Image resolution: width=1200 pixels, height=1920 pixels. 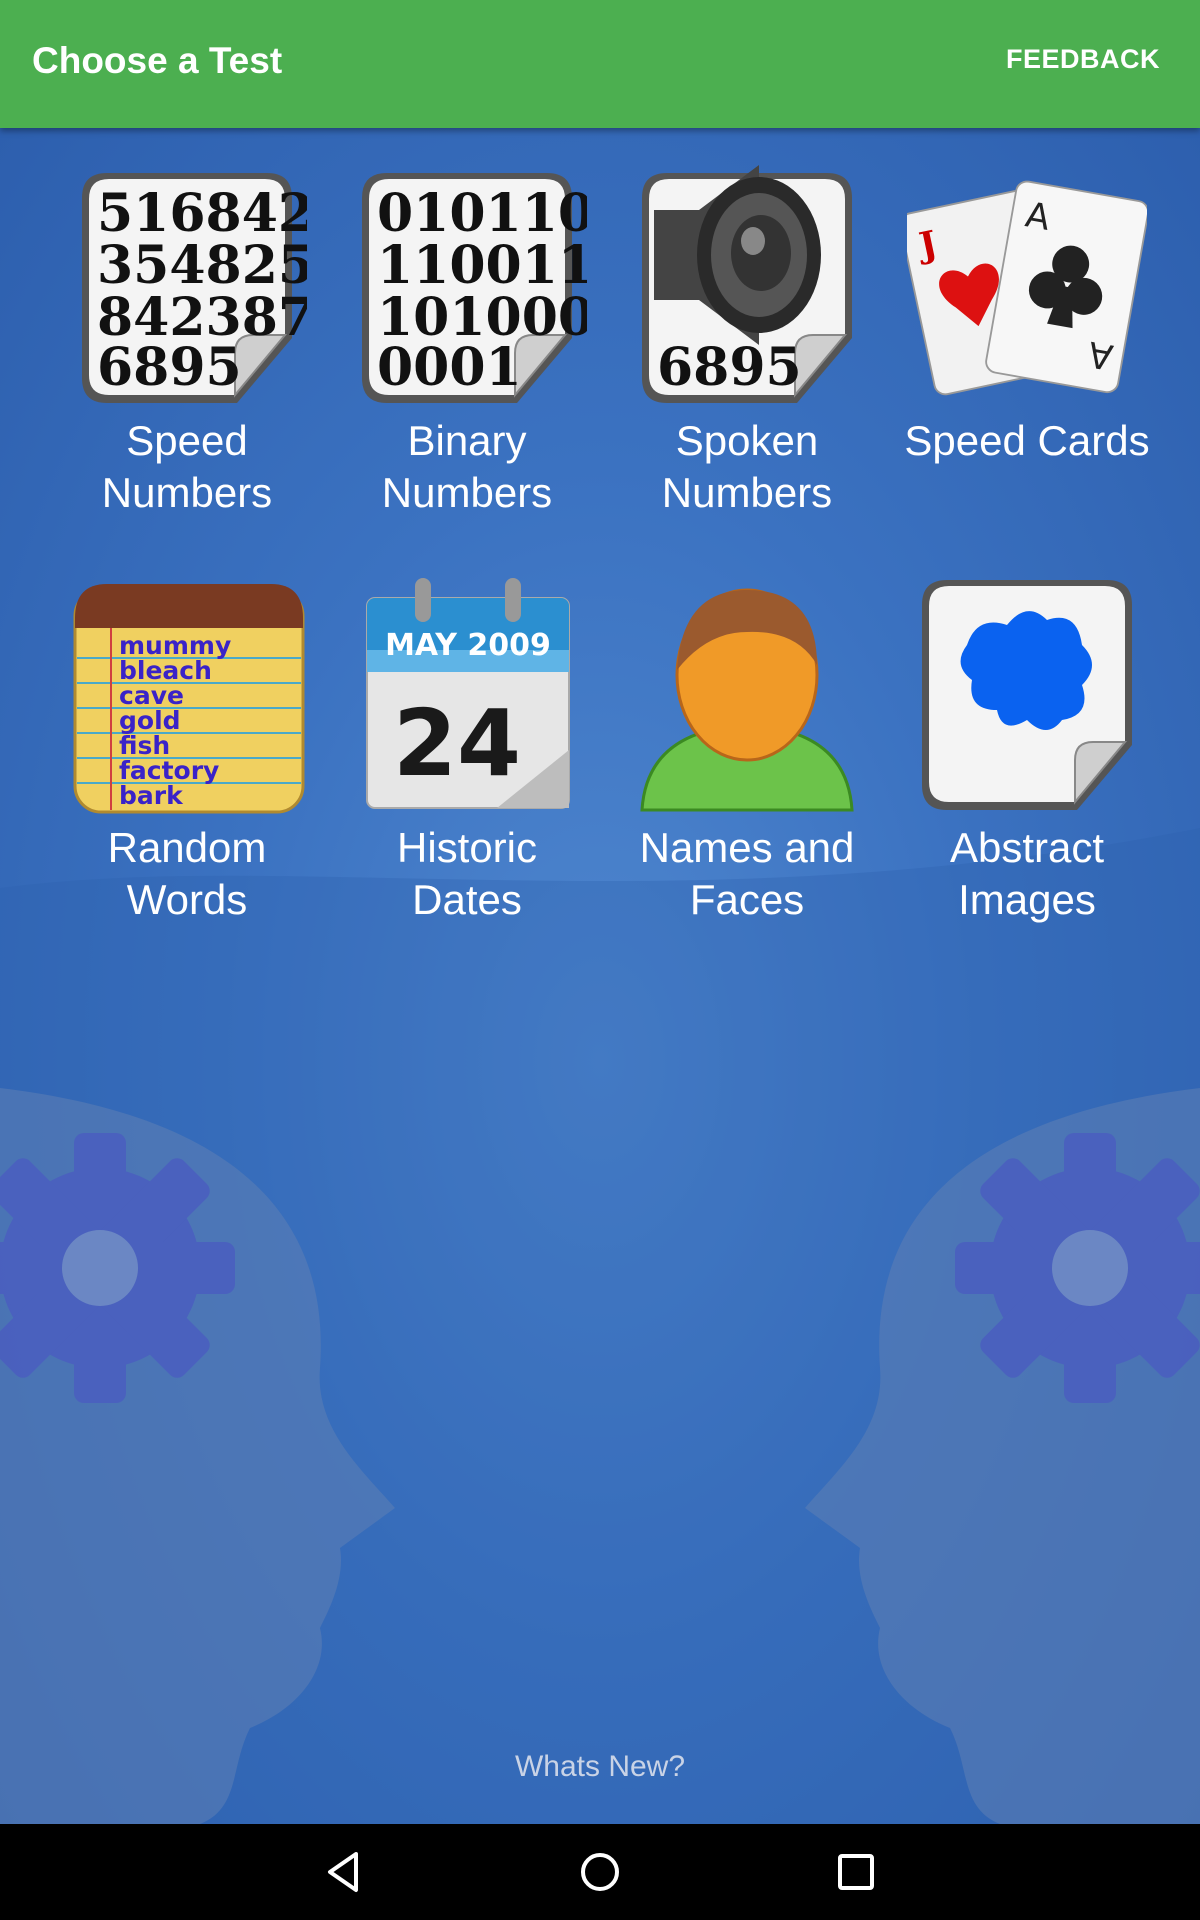 What do you see at coordinates (747, 466) in the screenshot?
I see `test-label: Spoken Numbers` at bounding box center [747, 466].